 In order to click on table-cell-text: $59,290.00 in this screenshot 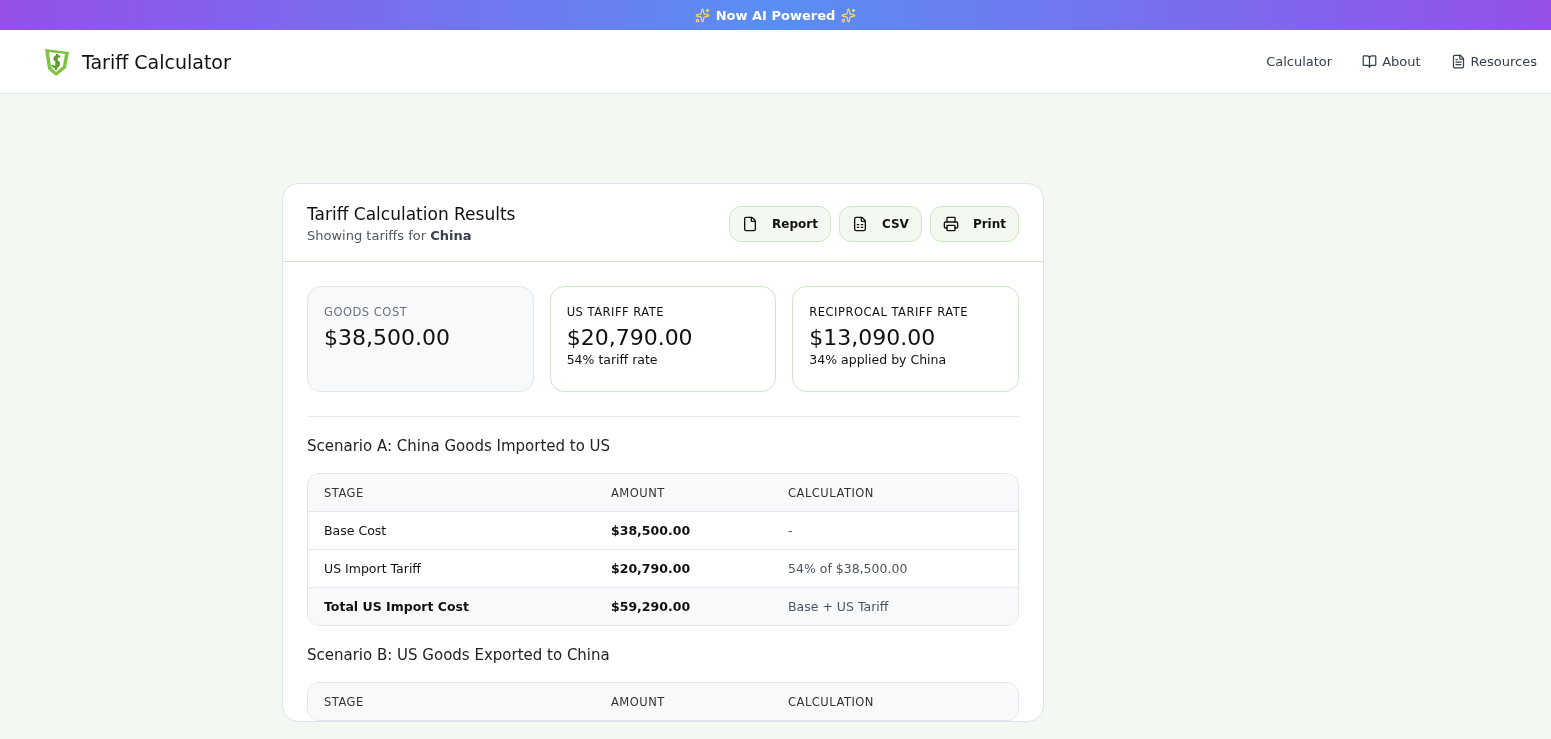, I will do `click(651, 606)`.